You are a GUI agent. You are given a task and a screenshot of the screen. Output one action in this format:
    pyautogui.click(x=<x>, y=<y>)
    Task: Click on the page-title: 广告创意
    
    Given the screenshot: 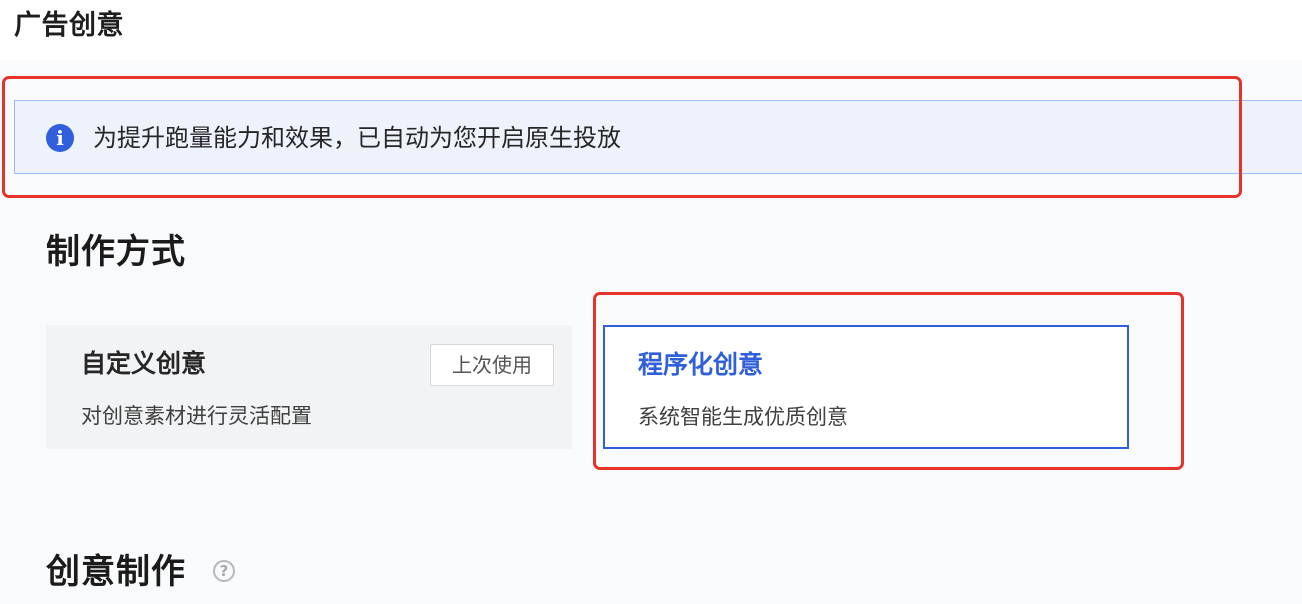 What is the action you would take?
    pyautogui.click(x=69, y=25)
    